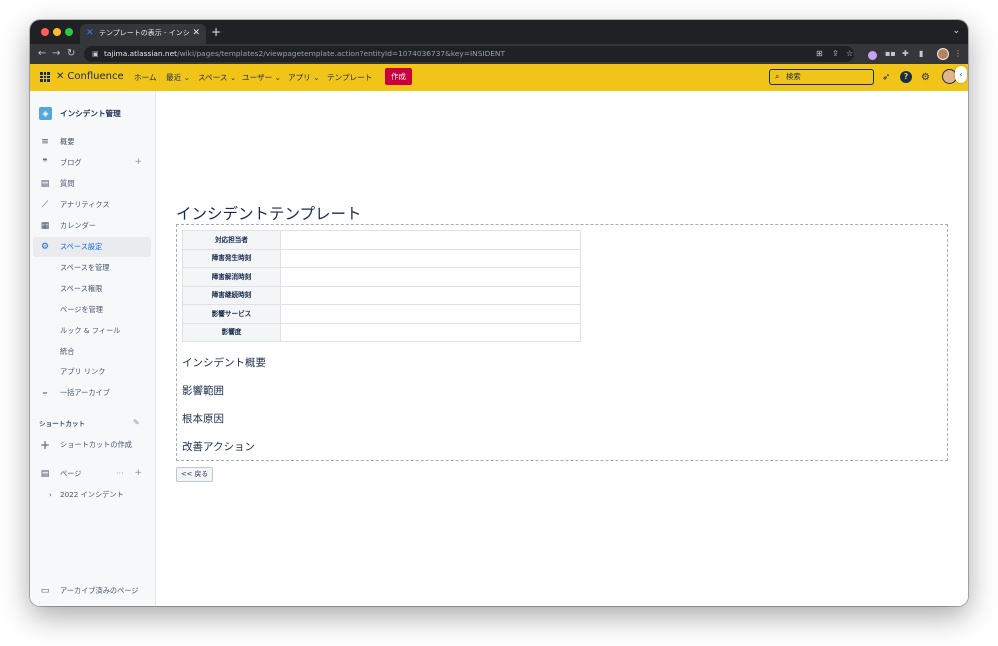  I want to click on sidebar-item-bulk-archive: ⩦ 一括アーカイブ, so click(93, 393).